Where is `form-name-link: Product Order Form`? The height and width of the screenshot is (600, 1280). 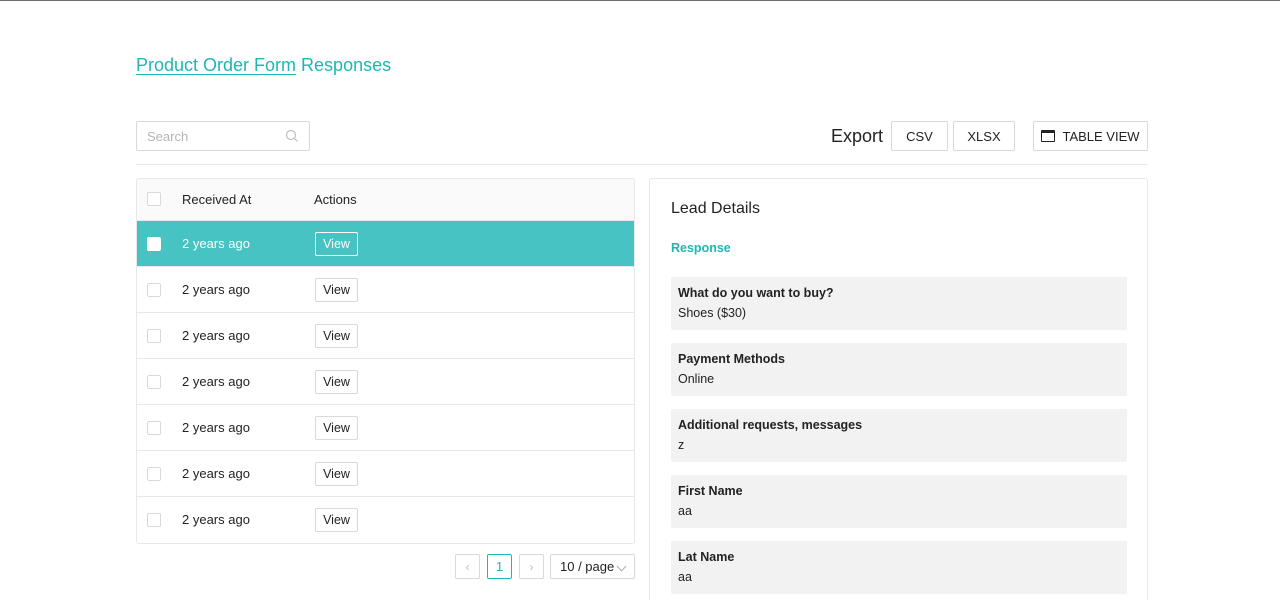
form-name-link: Product Order Form is located at coordinates (216, 65).